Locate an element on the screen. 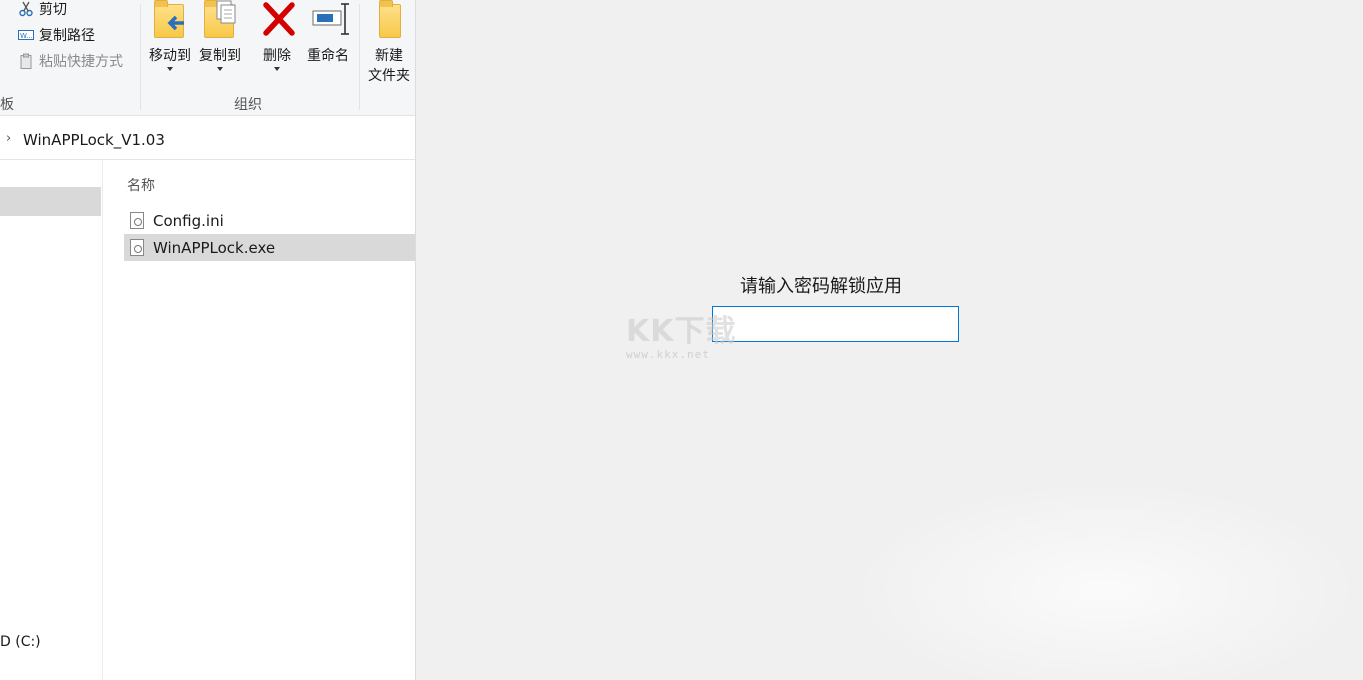  scissors-icon is located at coordinates (26, 9).